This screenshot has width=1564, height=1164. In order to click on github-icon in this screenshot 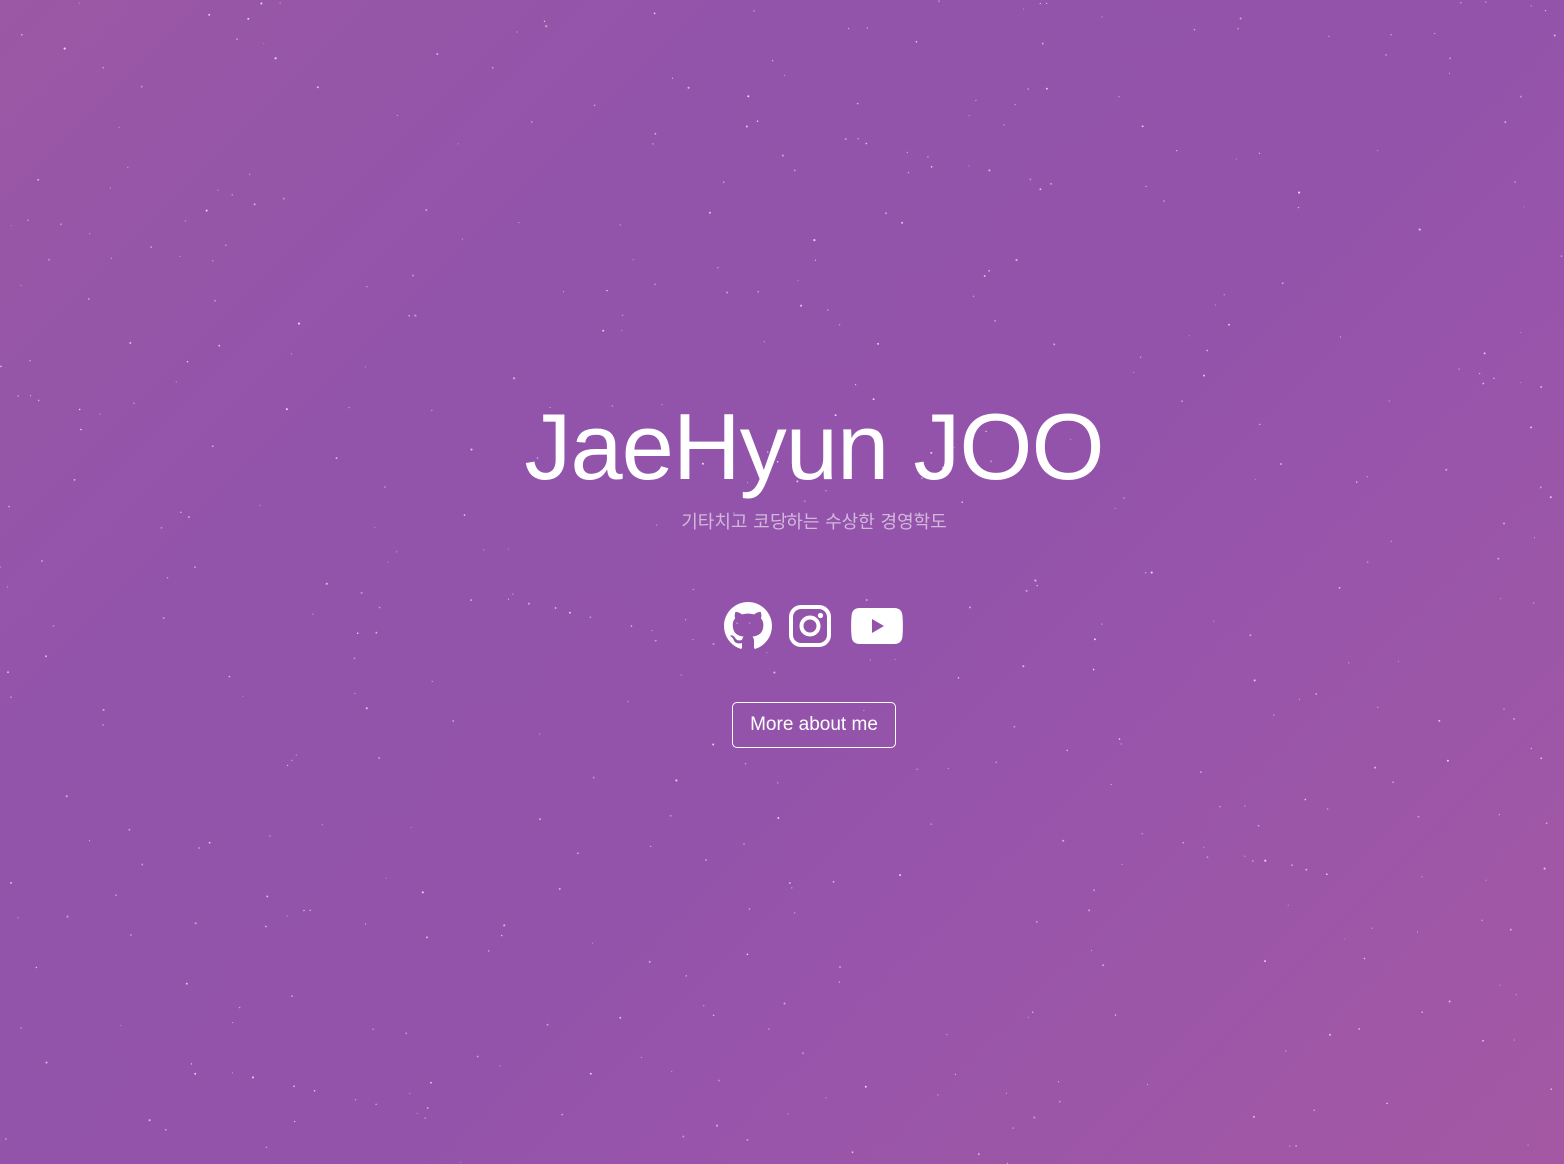, I will do `click(748, 625)`.